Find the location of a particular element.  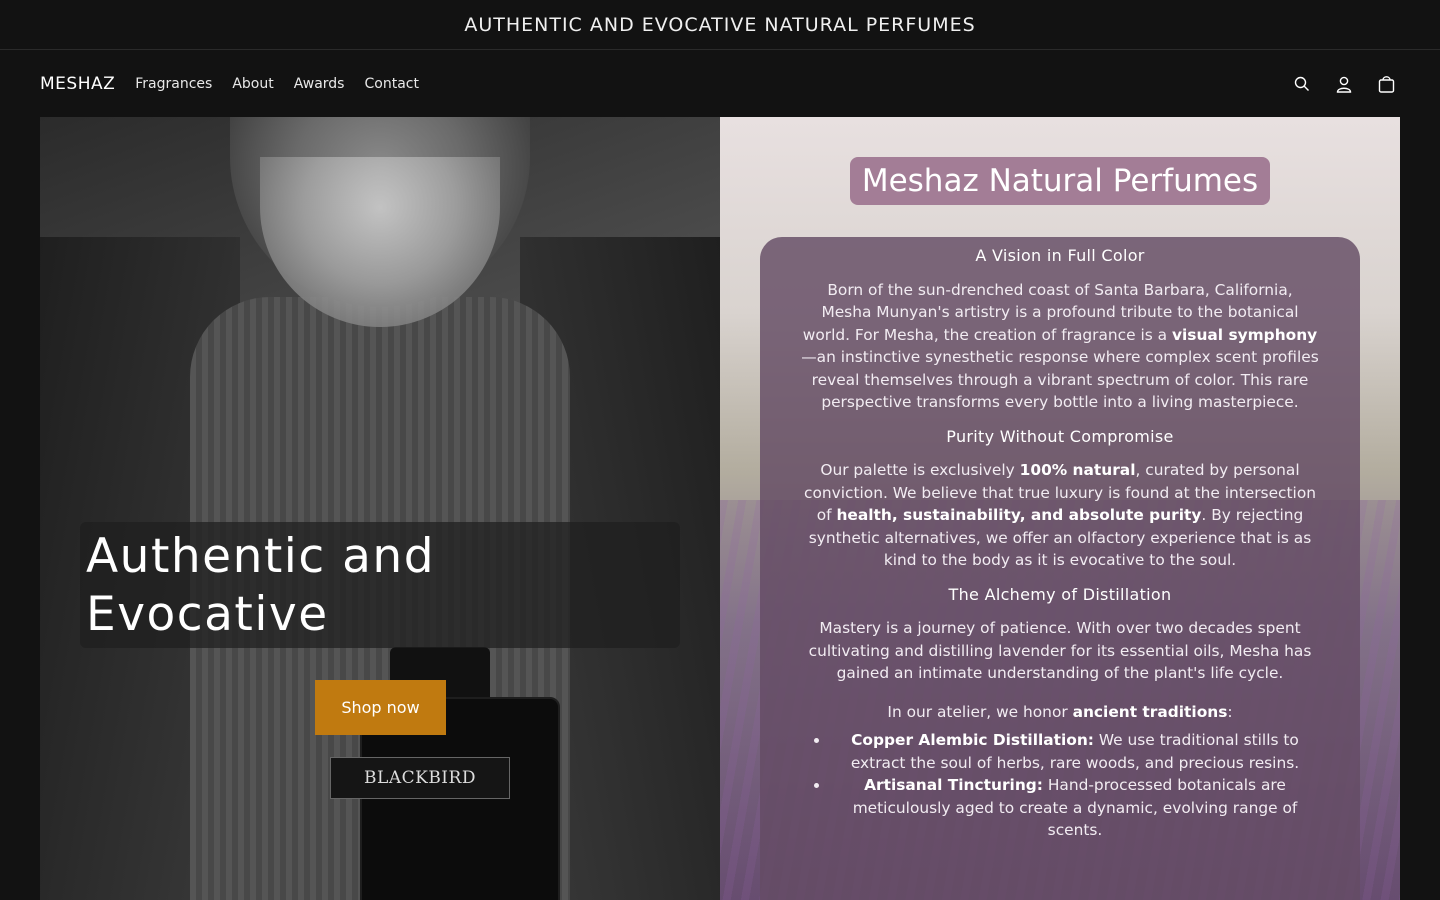

announcement-text: AUTHENTIC AND EVOCATIVE NATURAL PERFUMES is located at coordinates (720, 24).